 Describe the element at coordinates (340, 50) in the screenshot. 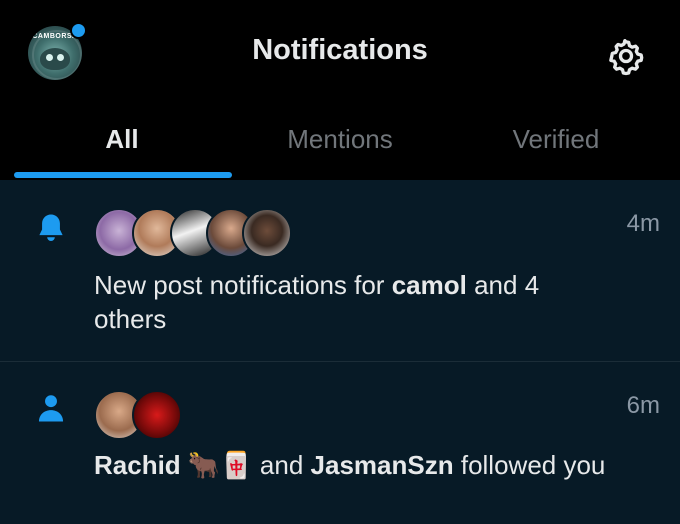

I see `page-title: Notifications` at that location.